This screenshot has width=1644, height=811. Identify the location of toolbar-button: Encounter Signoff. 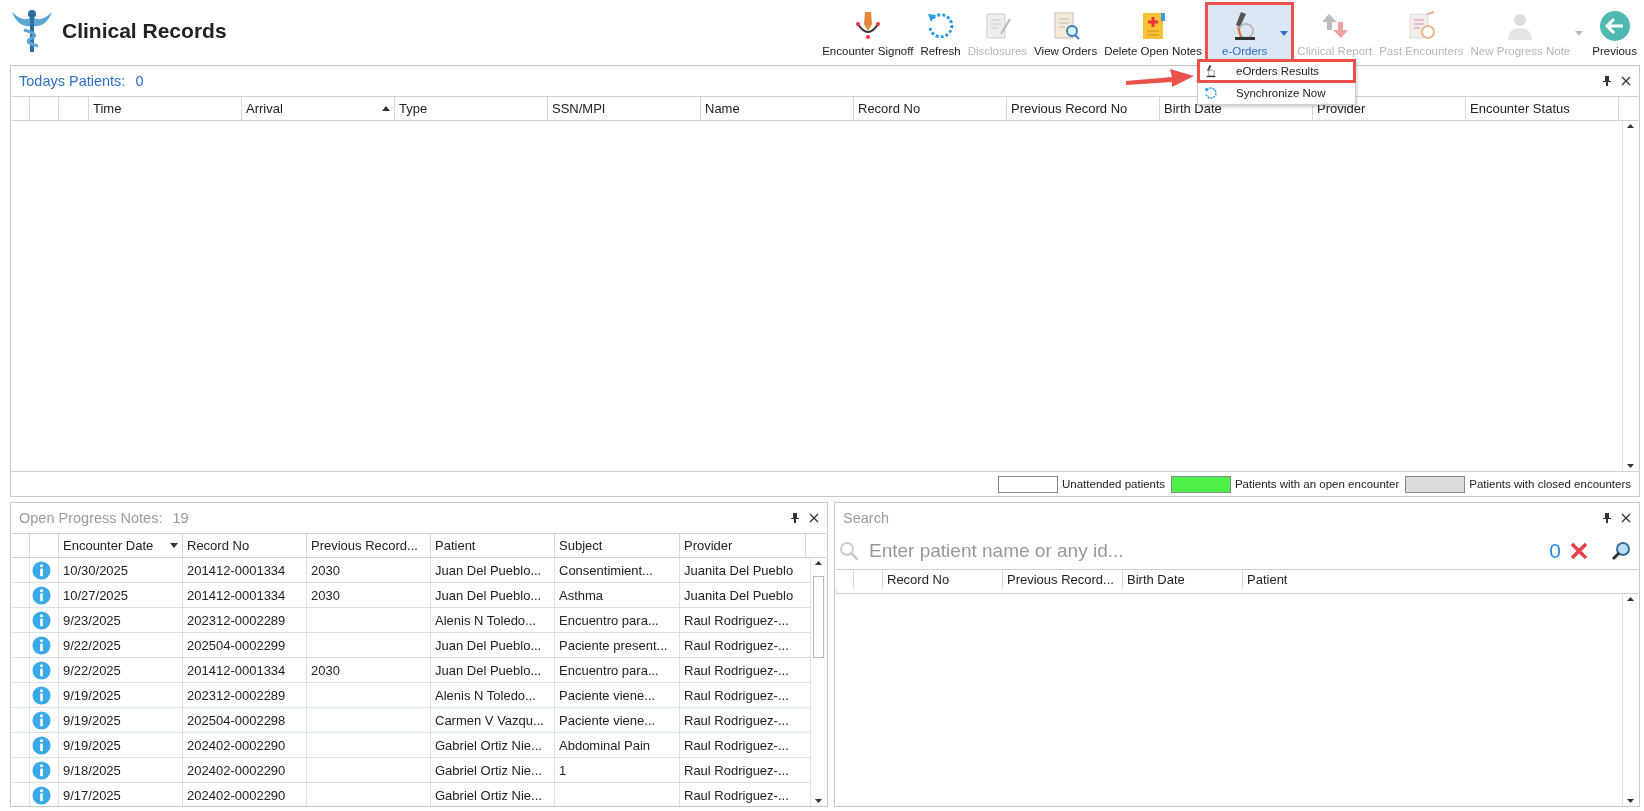
(868, 32).